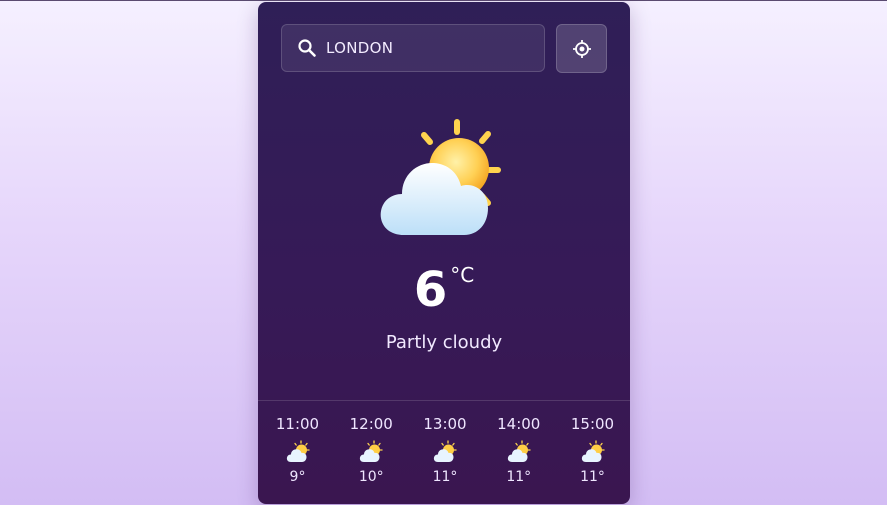  What do you see at coordinates (445, 424) in the screenshot?
I see `hour-time: 13:00` at bounding box center [445, 424].